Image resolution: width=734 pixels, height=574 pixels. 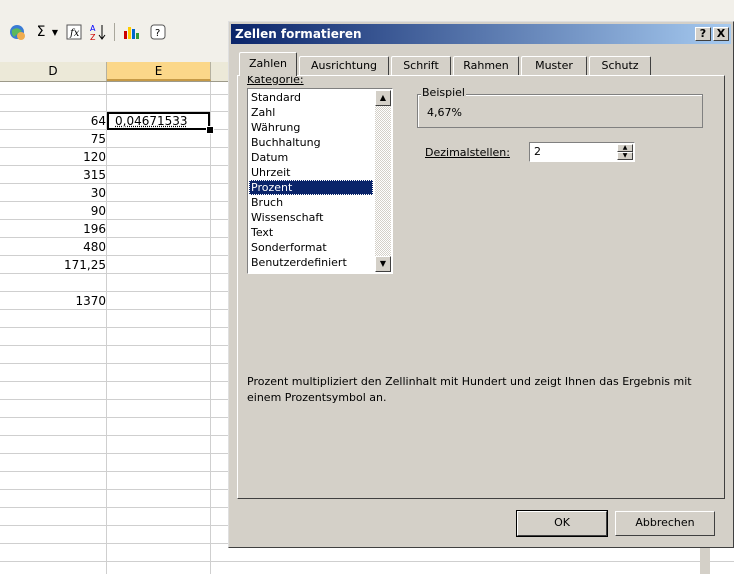 What do you see at coordinates (158, 121) in the screenshot?
I see `active-cell-e: 0,04671533` at bounding box center [158, 121].